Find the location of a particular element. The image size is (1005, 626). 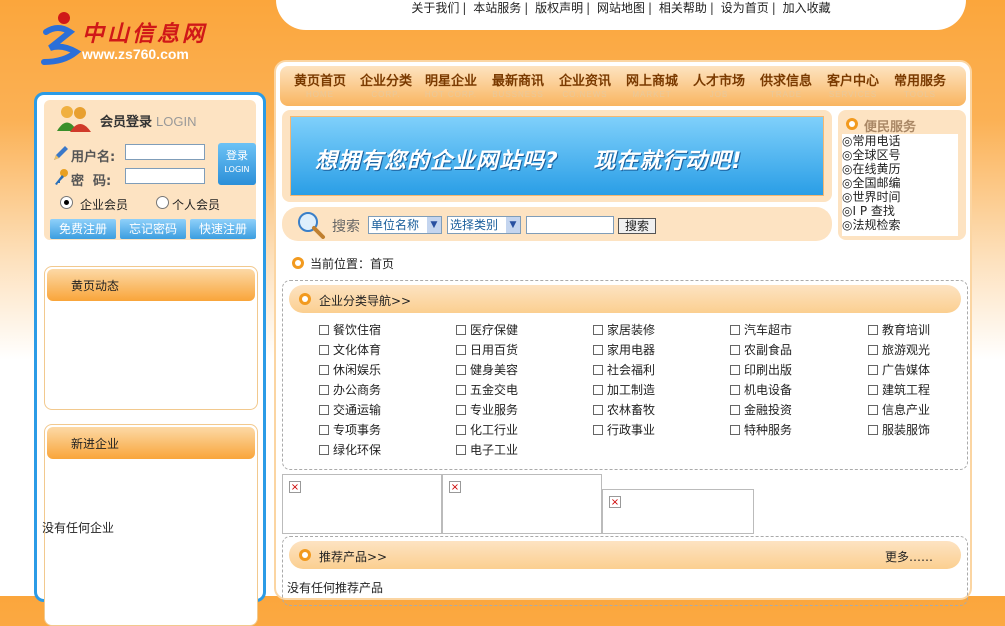

ad-banner: 想拥有您的企业网站吗? 现在就行动吧! is located at coordinates (557, 156).